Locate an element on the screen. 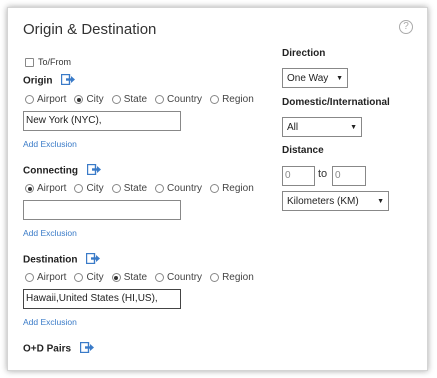  panel-title: Origin & Destination is located at coordinates (90, 29).